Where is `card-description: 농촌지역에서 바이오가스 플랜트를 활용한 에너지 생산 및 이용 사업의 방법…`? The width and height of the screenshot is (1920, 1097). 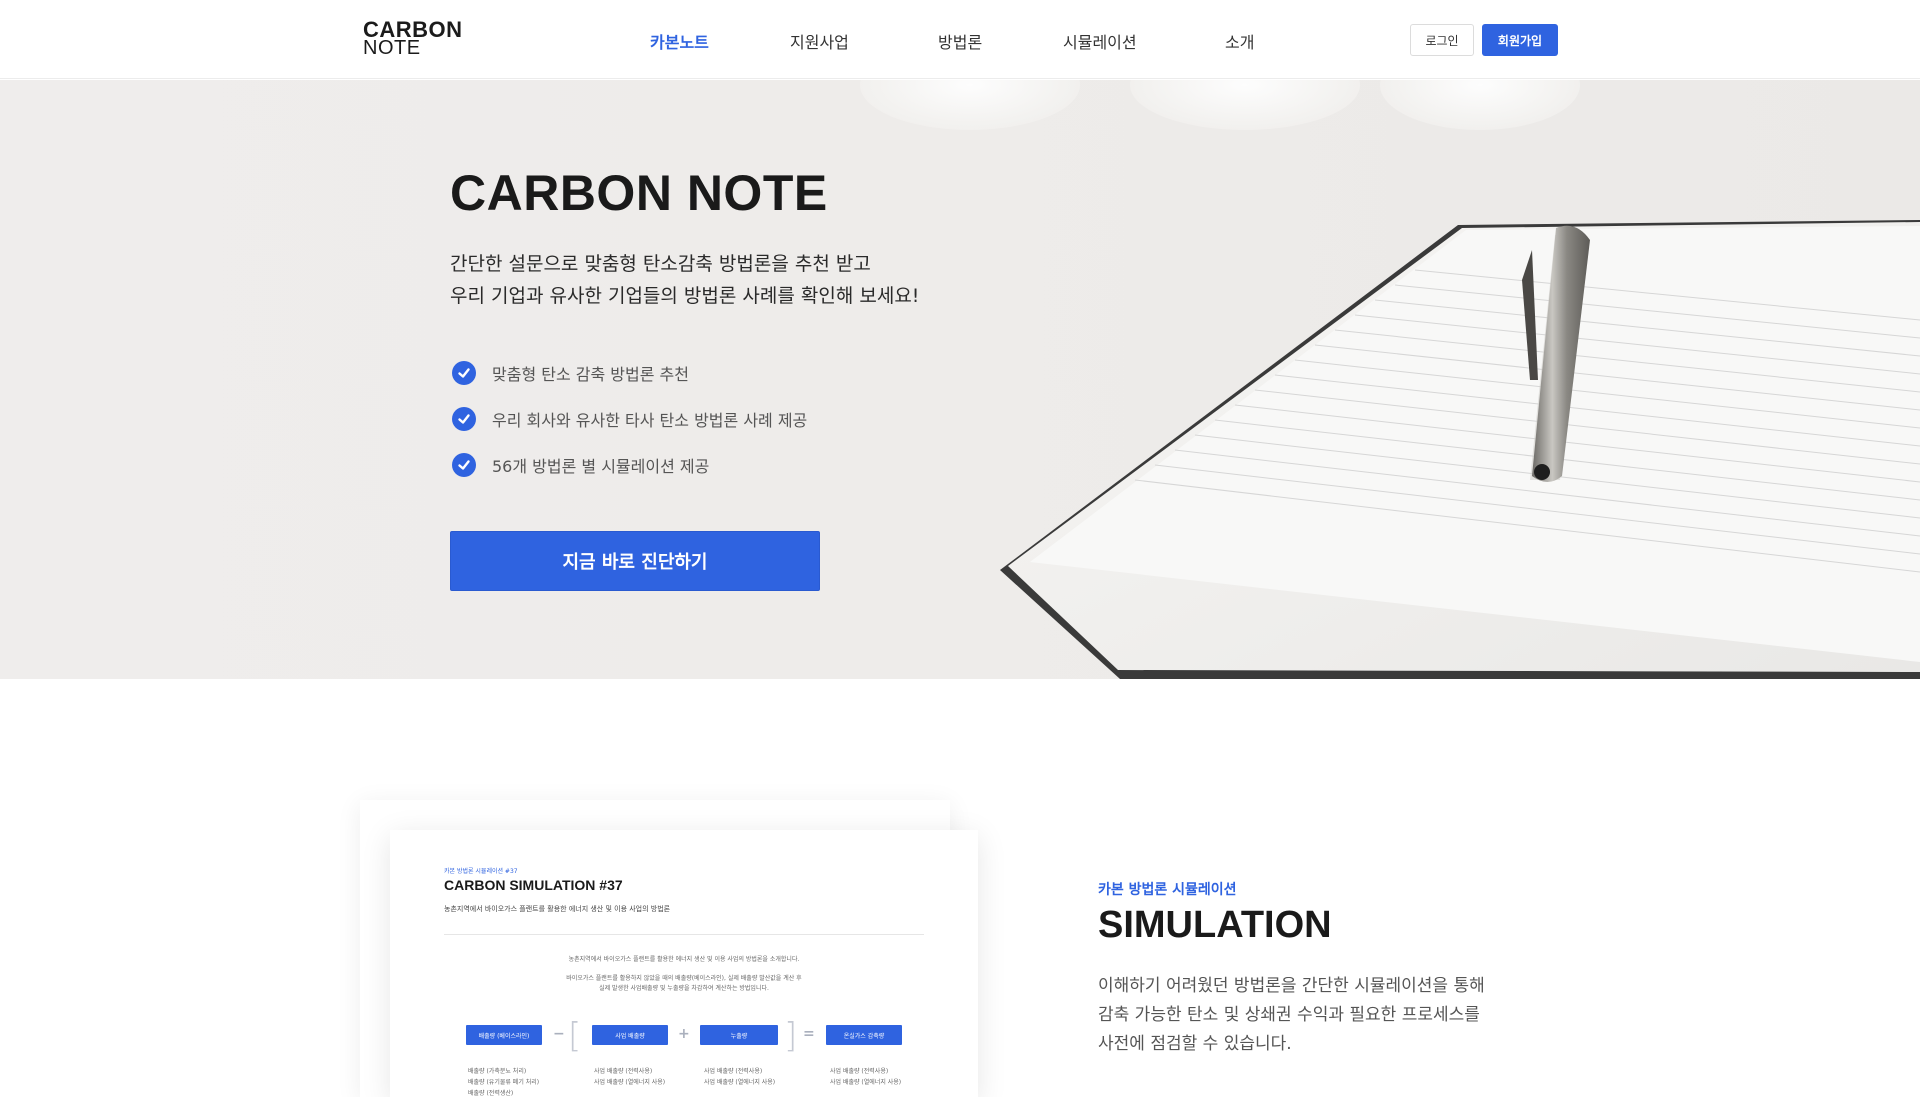 card-description: 농촌지역에서 바이오가스 플랜트를 활용한 에너지 생산 및 이용 사업의 방법… is located at coordinates (557, 909).